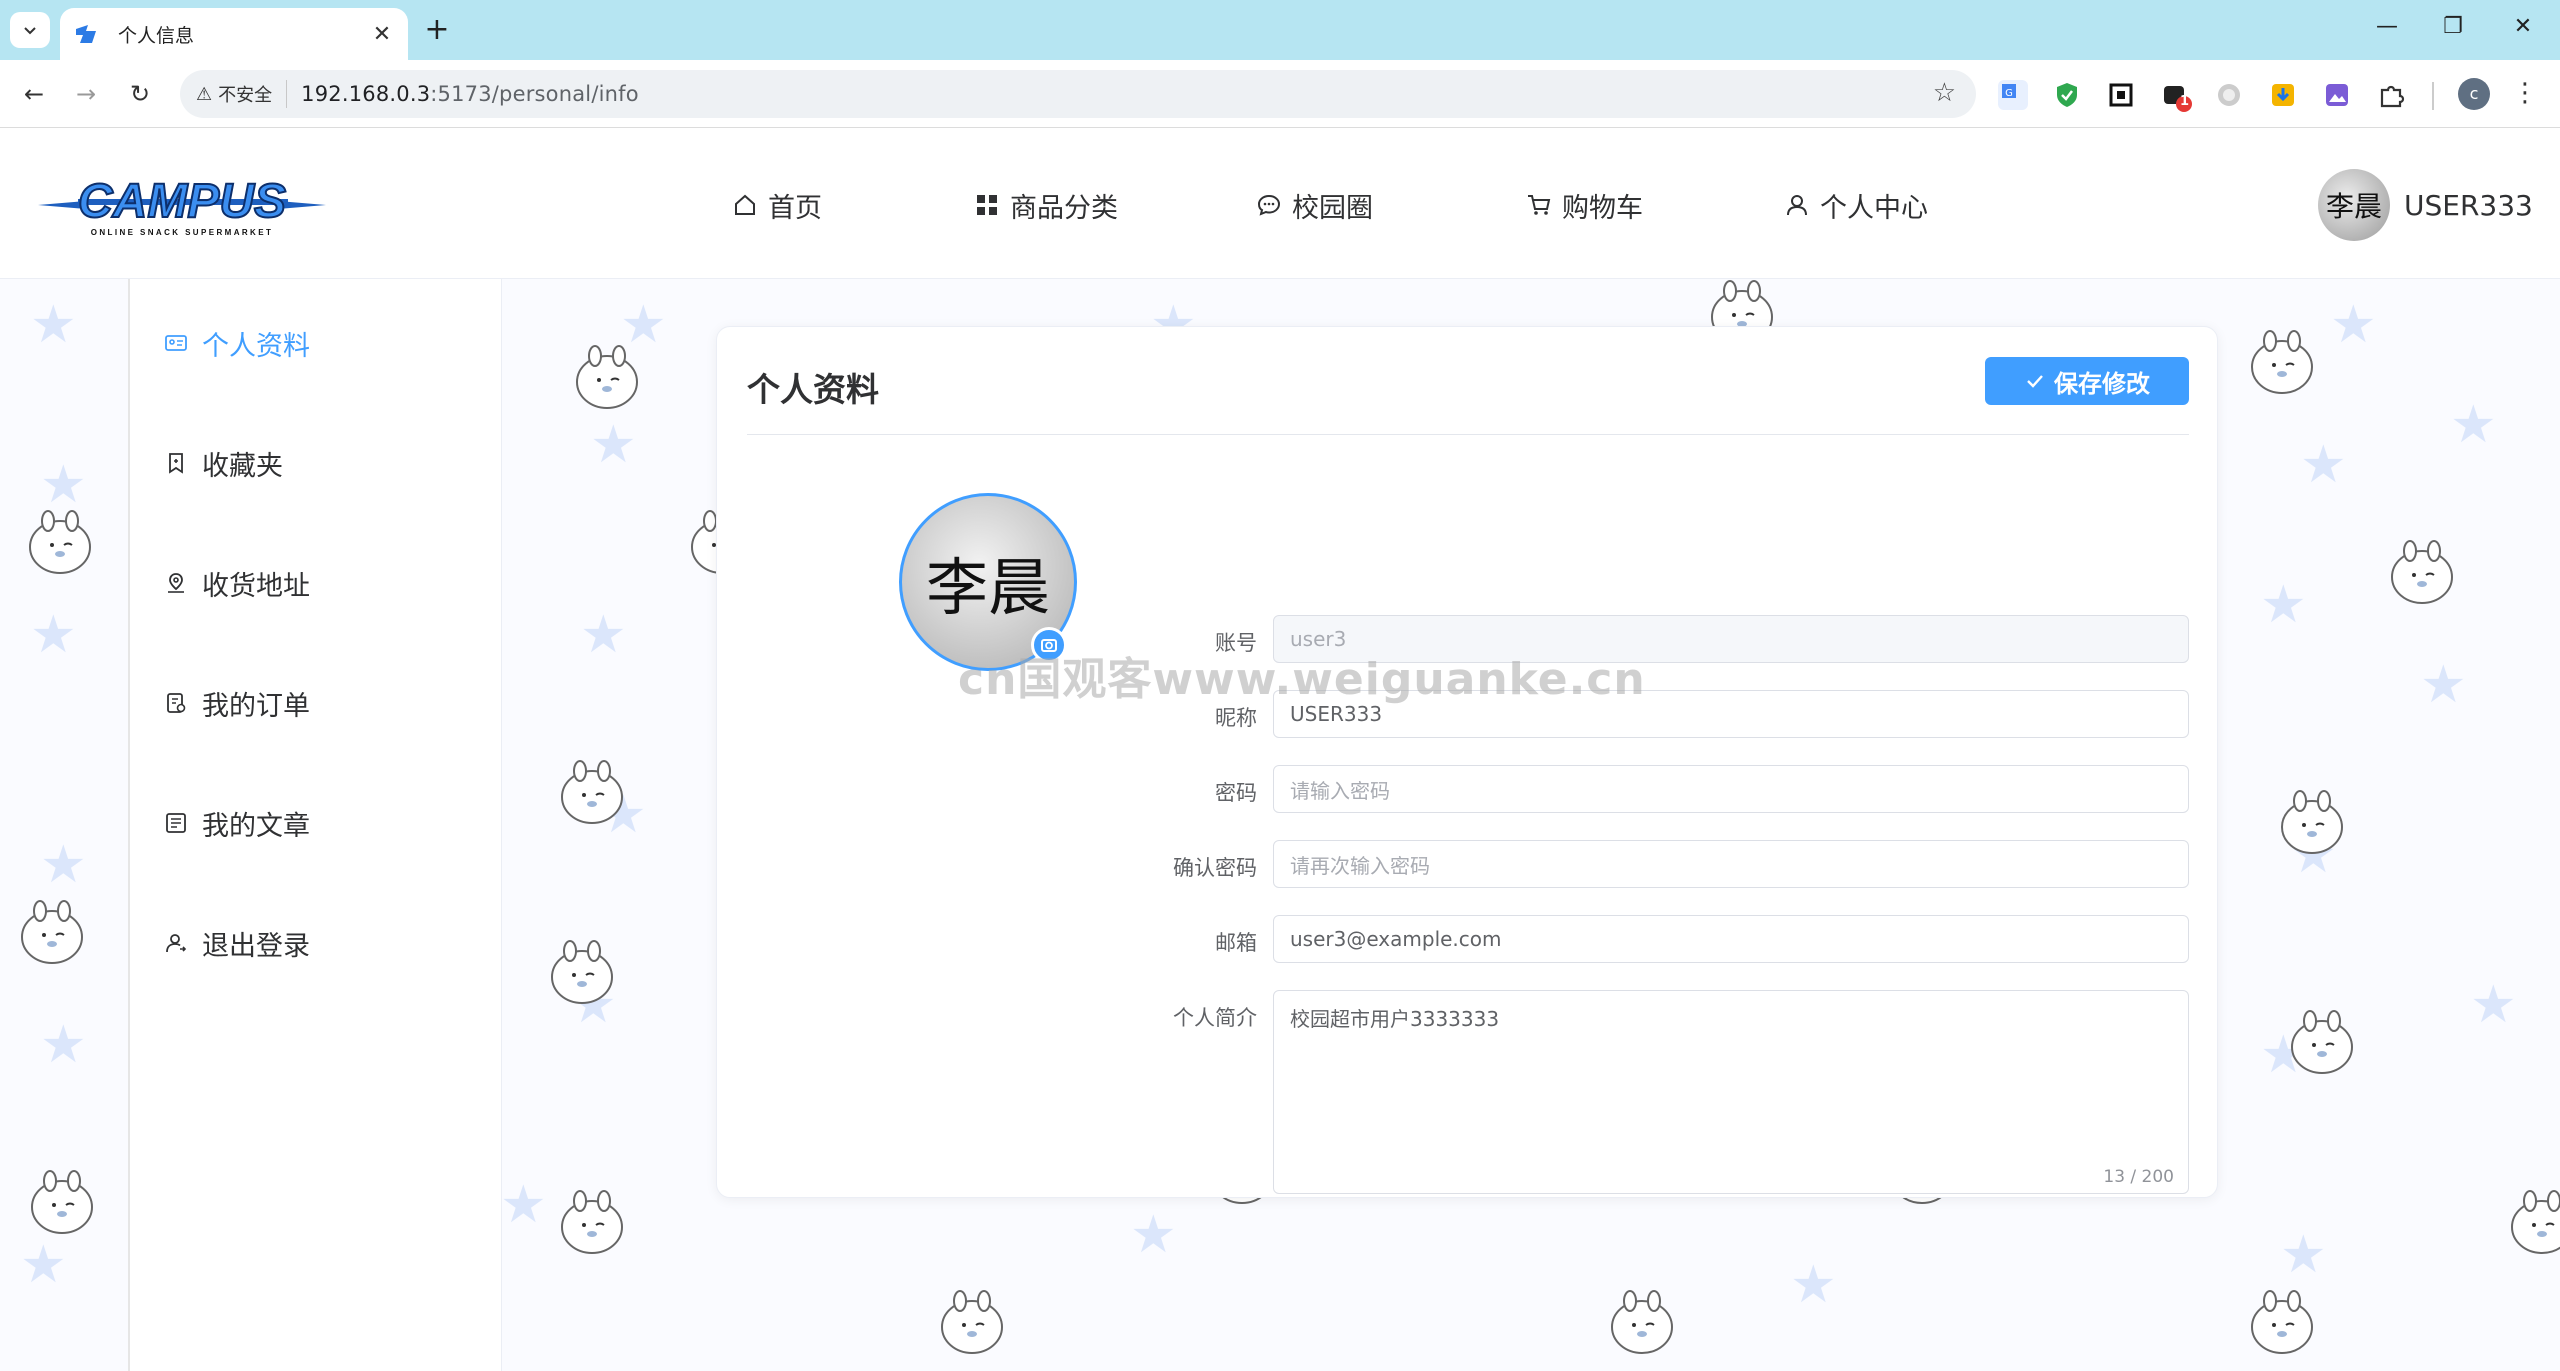  Describe the element at coordinates (813, 389) in the screenshot. I see `profile-card-title: 个人资料` at that location.